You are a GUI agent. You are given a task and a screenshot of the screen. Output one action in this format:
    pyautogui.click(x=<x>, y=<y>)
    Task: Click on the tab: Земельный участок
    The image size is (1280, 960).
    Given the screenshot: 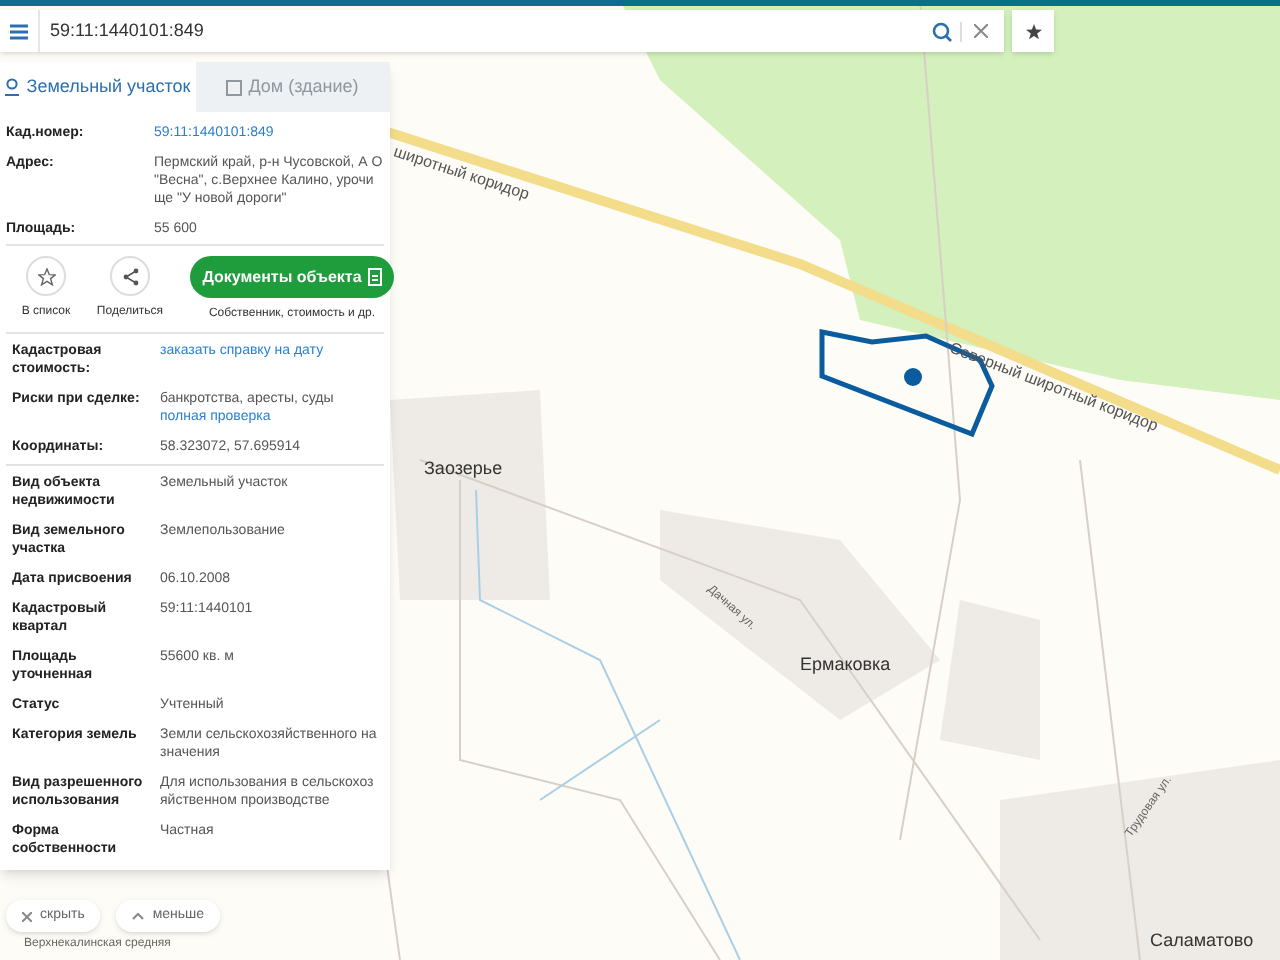 What is the action you would take?
    pyautogui.click(x=97, y=87)
    